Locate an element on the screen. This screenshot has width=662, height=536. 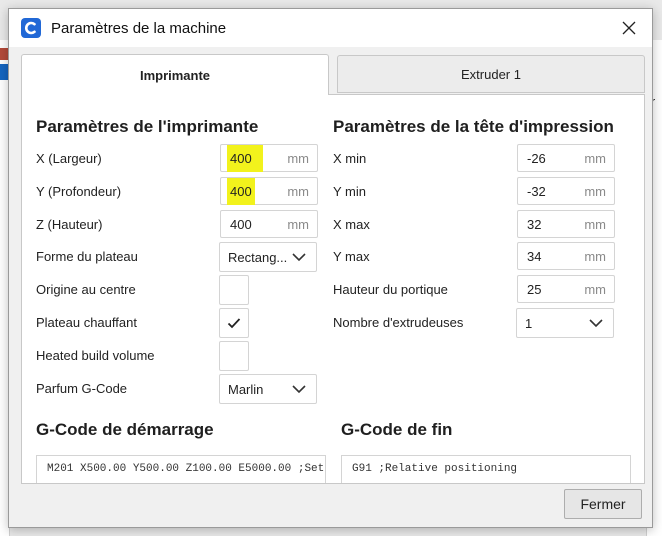
x-max-unit: mm is located at coordinates (595, 224).